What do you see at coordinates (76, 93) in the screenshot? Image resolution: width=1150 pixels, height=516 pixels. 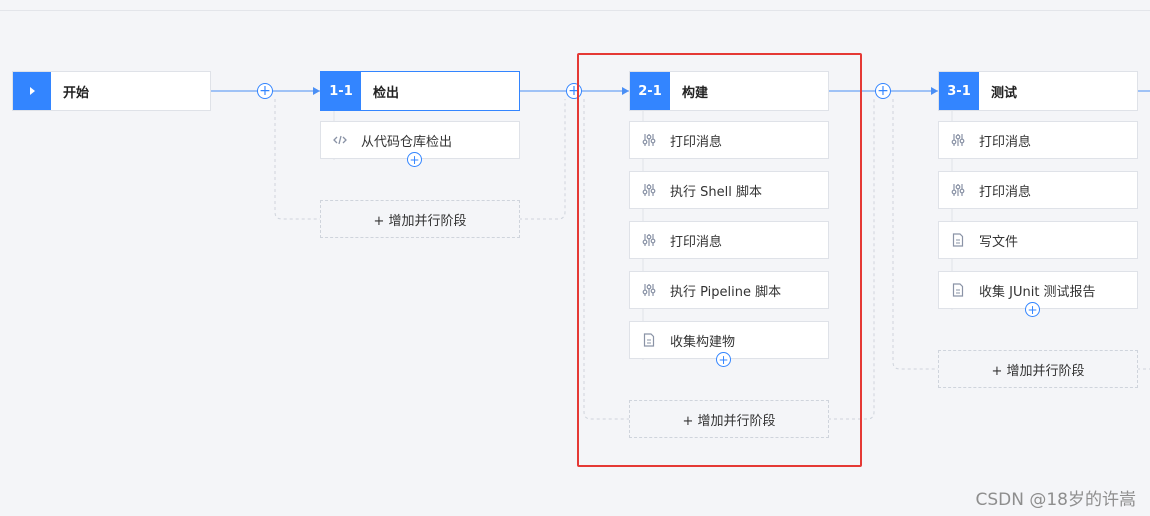 I see `start-label: 开始` at bounding box center [76, 93].